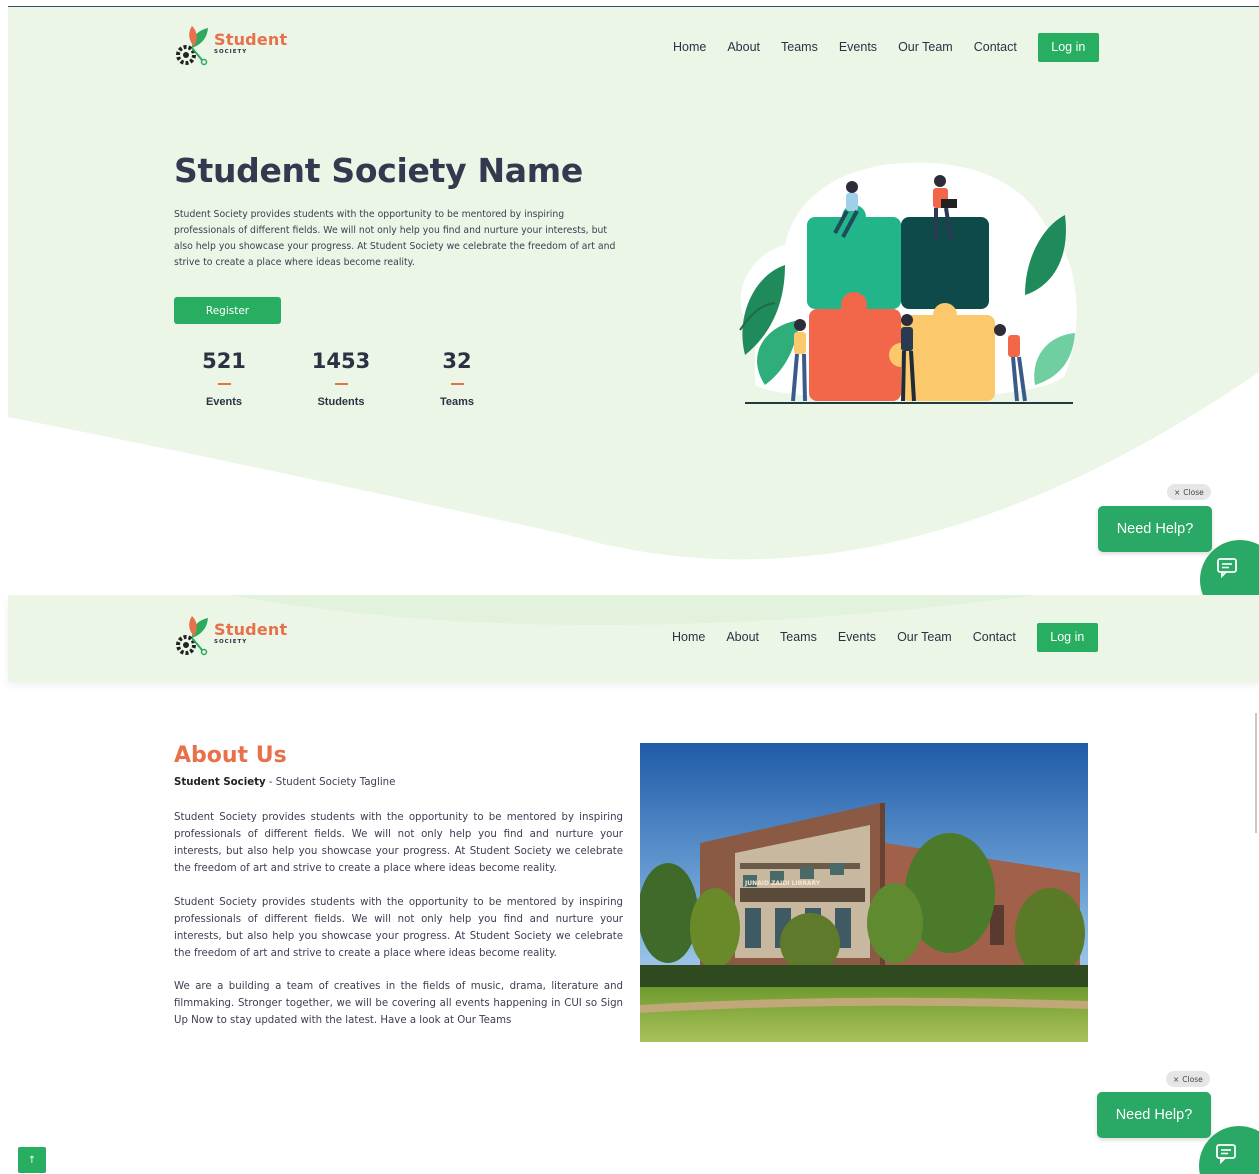 This screenshot has height=1174, width=1259. What do you see at coordinates (864, 892) in the screenshot?
I see `library-photo: JUNAID ZAIDI LIBRARY` at bounding box center [864, 892].